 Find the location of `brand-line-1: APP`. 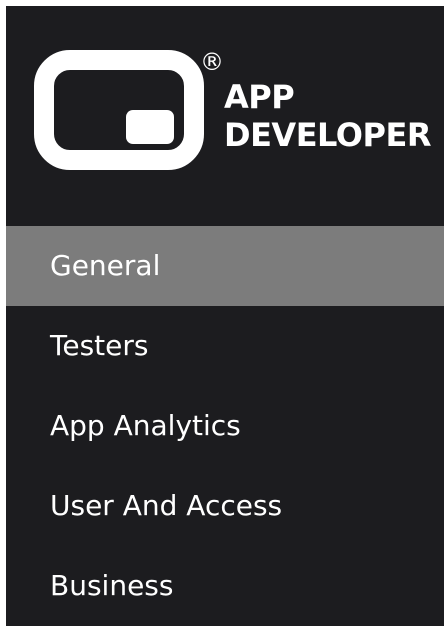

brand-line-1: APP is located at coordinates (259, 97).